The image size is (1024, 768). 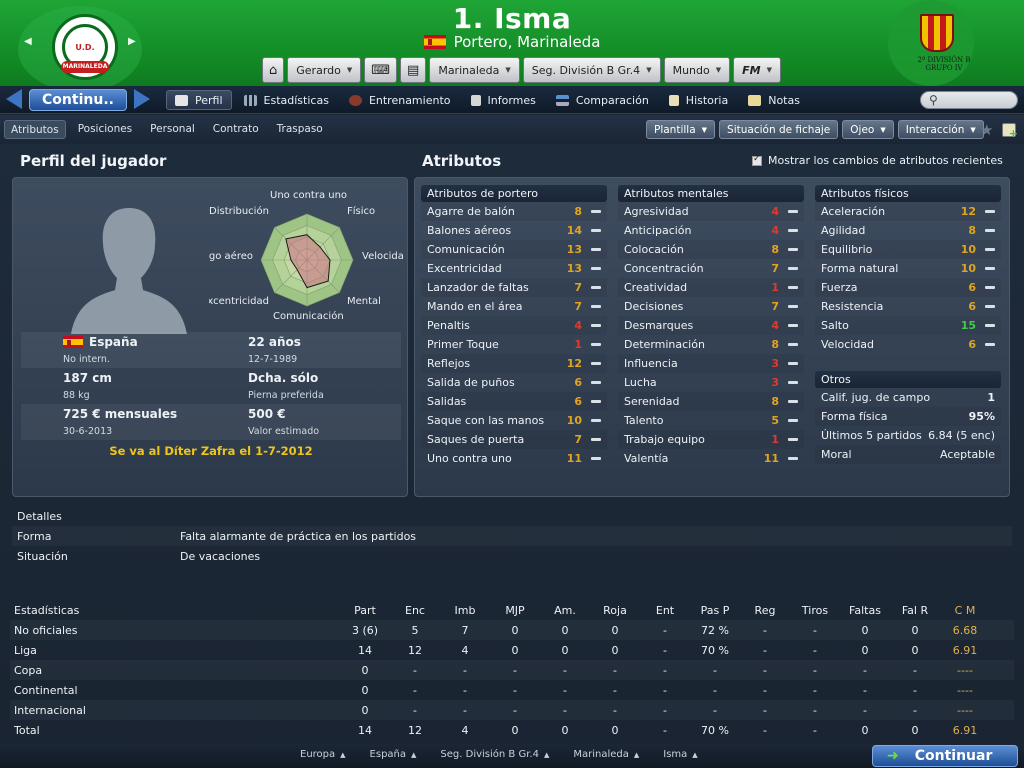 What do you see at coordinates (591, 70) in the screenshot?
I see `competition-menu-button: Seg. División B Gr.4 ▼` at bounding box center [591, 70].